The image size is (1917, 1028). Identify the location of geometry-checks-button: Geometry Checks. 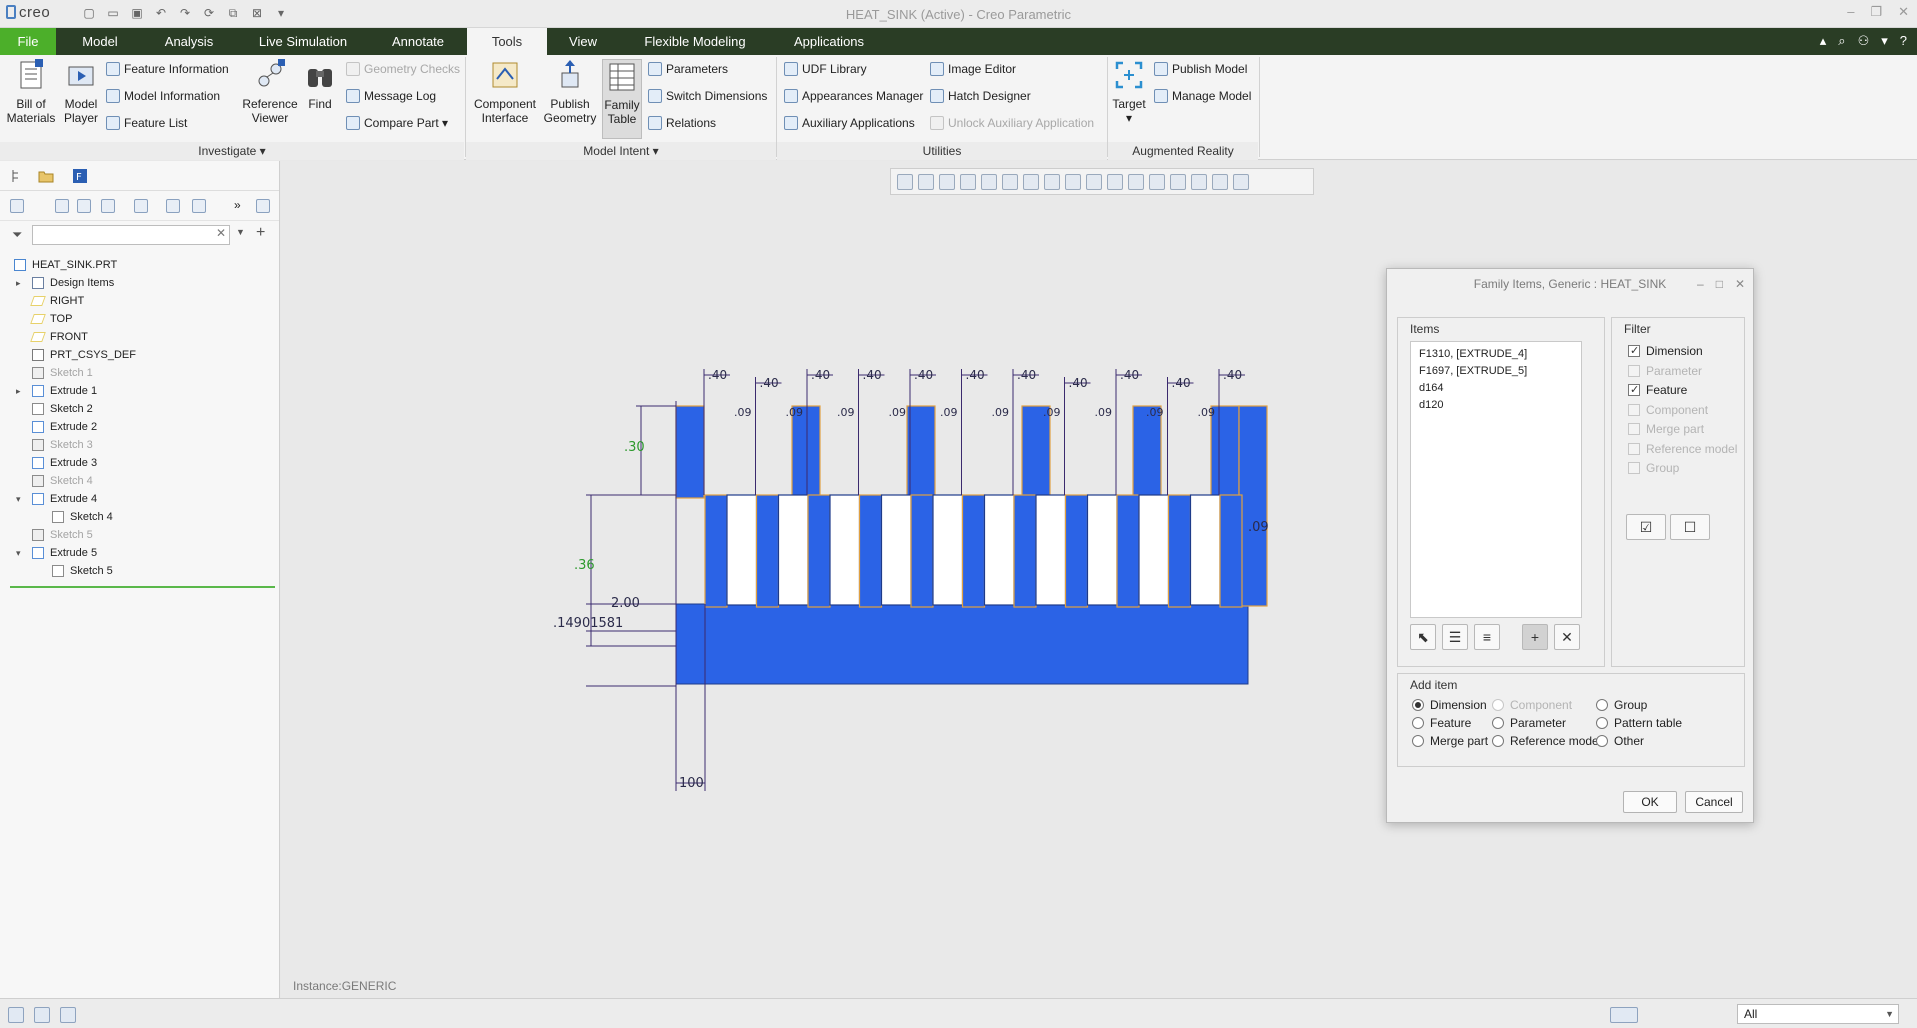
(403, 69).